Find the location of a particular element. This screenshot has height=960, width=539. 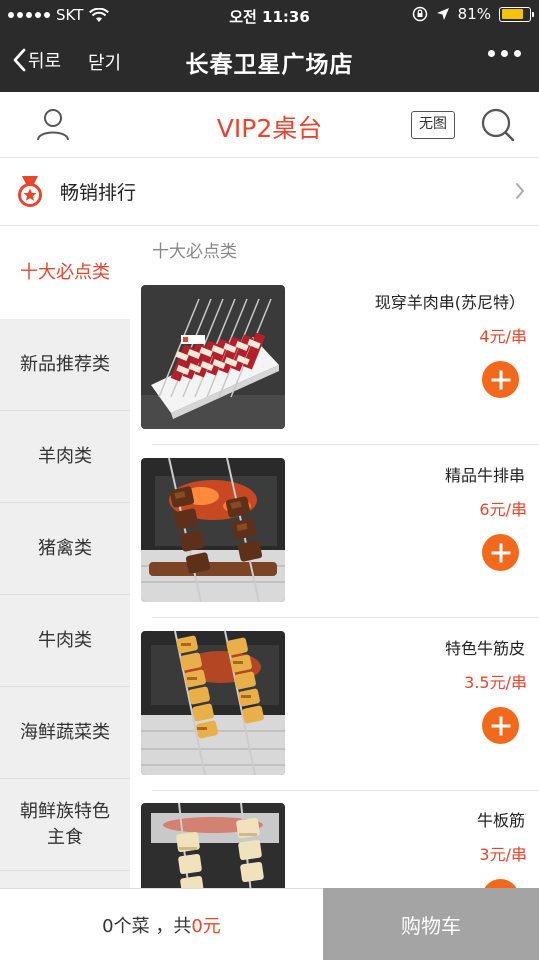

medal-icon is located at coordinates (30, 191).